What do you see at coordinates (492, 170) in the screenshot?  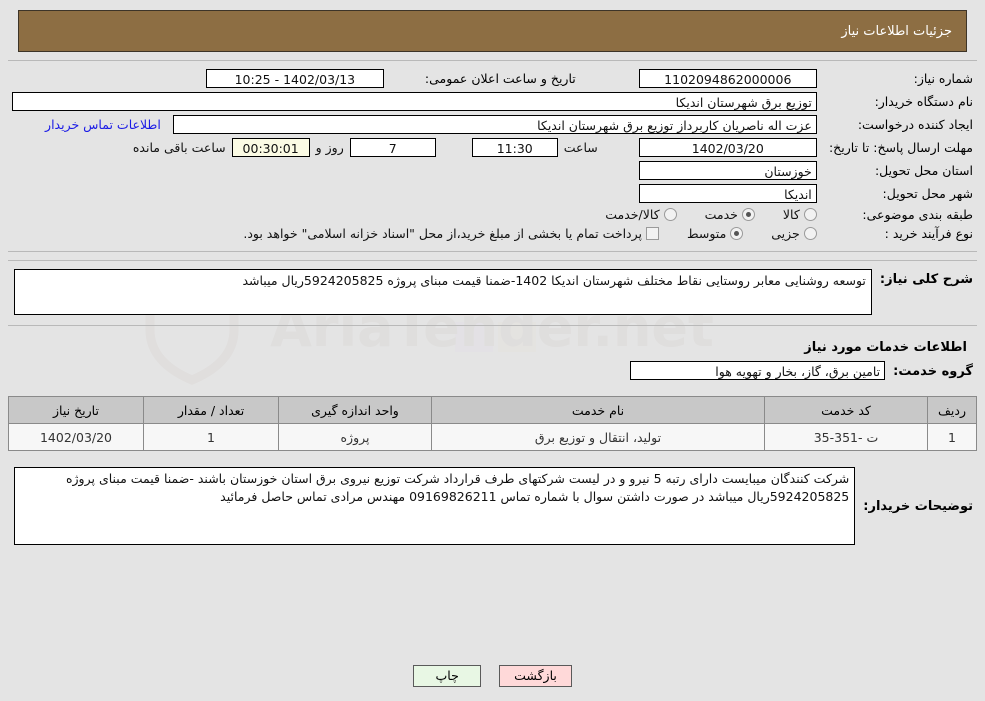 I see `row-province: استان محل تحویل: خوزستان` at bounding box center [492, 170].